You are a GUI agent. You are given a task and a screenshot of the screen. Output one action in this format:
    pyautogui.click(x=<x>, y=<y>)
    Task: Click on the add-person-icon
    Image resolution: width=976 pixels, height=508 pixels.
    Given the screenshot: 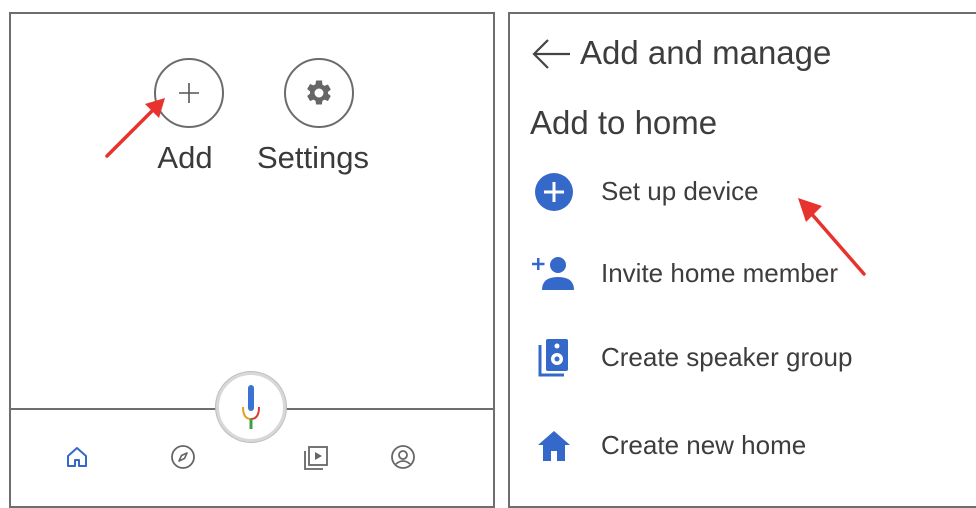 What is the action you would take?
    pyautogui.click(x=554, y=274)
    